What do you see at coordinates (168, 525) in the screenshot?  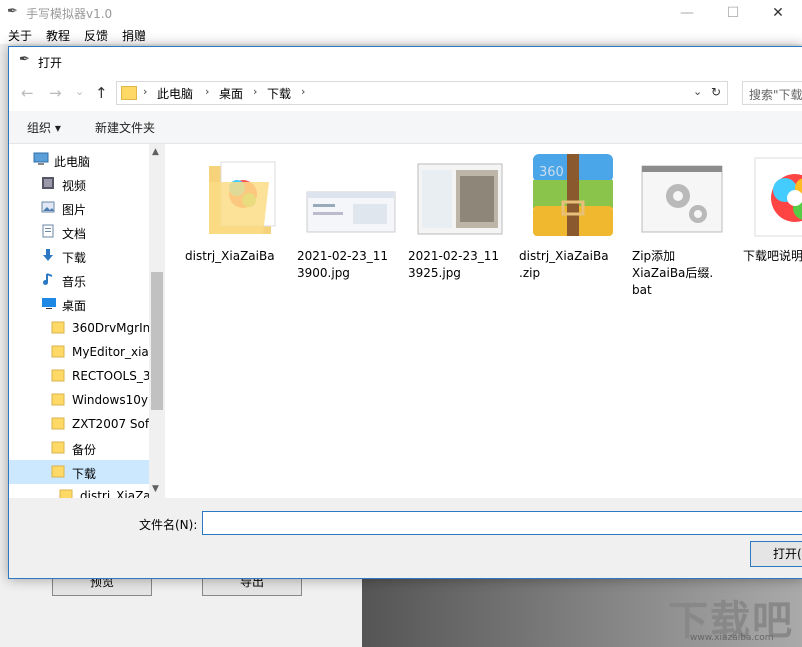 I see `filename-label: 文件名(N):` at bounding box center [168, 525].